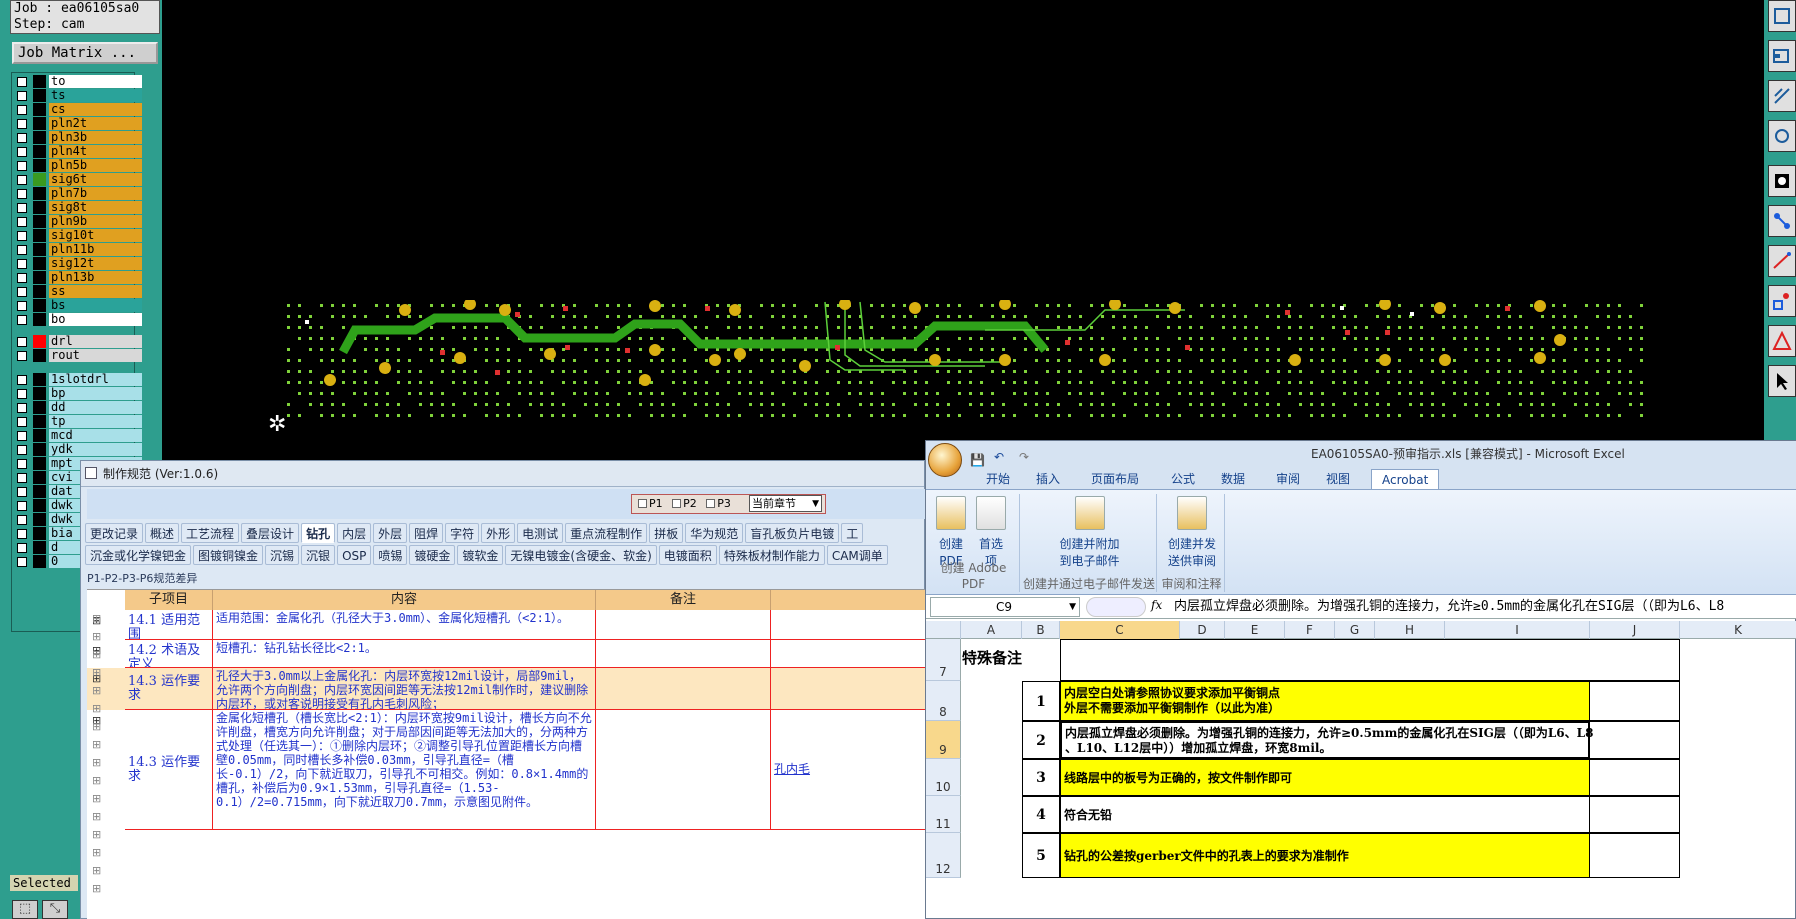  What do you see at coordinates (55, 909) in the screenshot?
I see `zoom-tool-icon: ⤡` at bounding box center [55, 909].